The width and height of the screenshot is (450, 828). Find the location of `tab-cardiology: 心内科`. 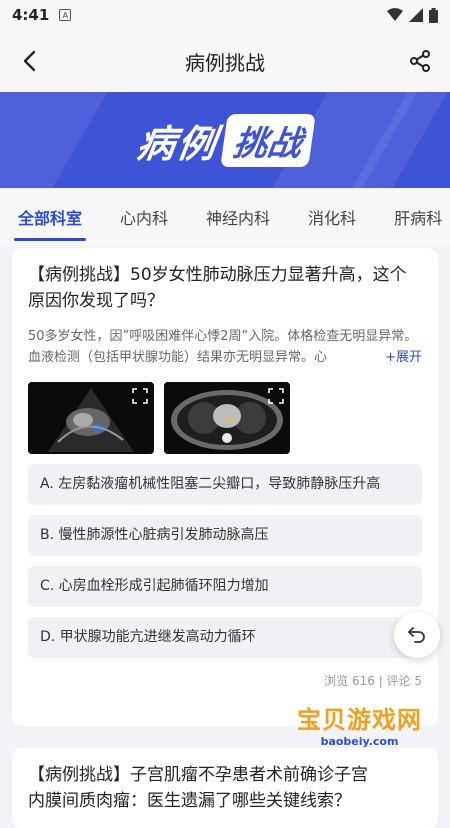

tab-cardiology: 心内科 is located at coordinates (144, 217).